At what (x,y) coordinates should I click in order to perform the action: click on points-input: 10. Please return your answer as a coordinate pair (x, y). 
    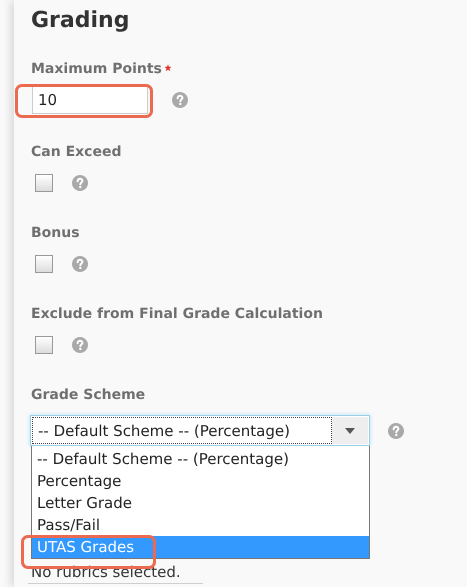
    Looking at the image, I should click on (90, 100).